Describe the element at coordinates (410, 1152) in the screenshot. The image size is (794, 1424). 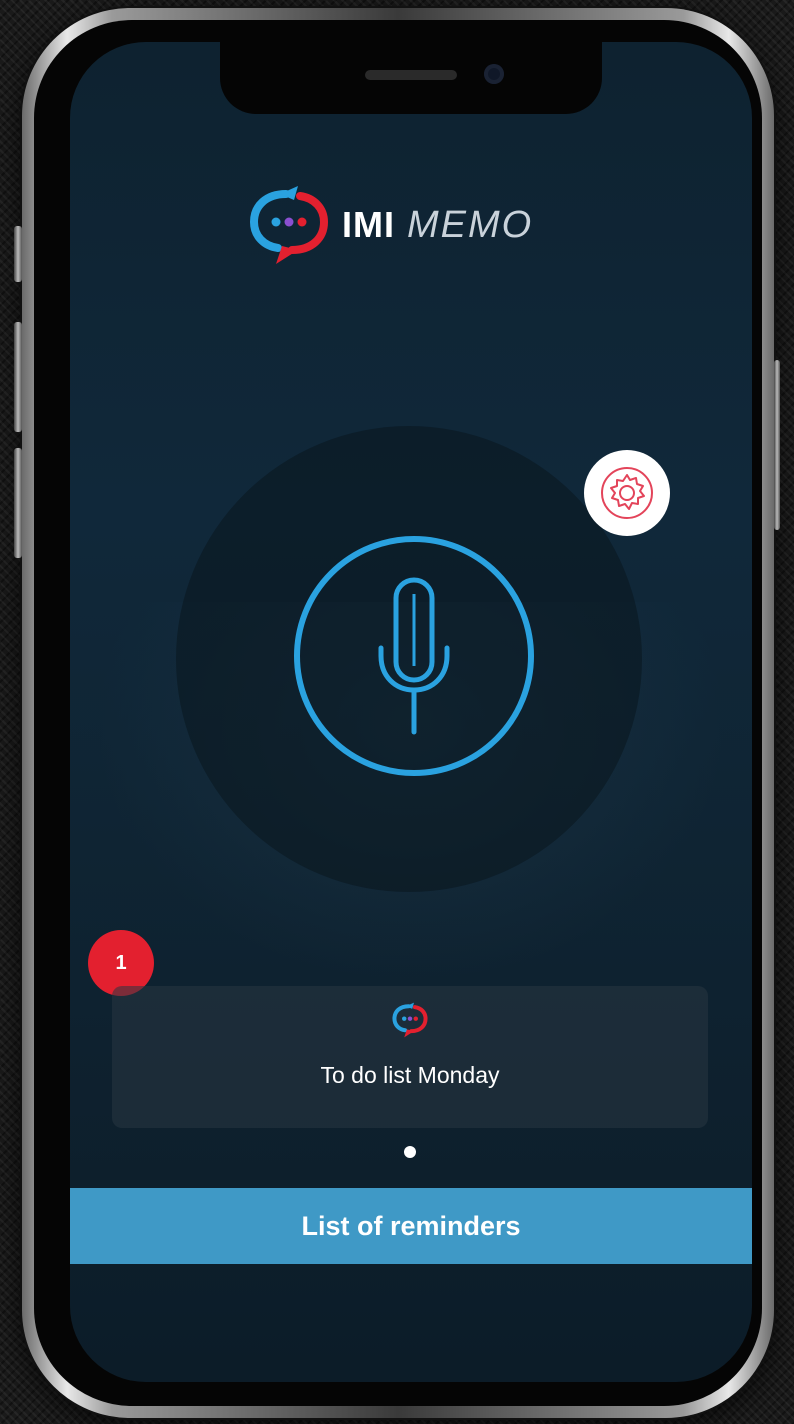
I see `page-indicator-dot` at that location.